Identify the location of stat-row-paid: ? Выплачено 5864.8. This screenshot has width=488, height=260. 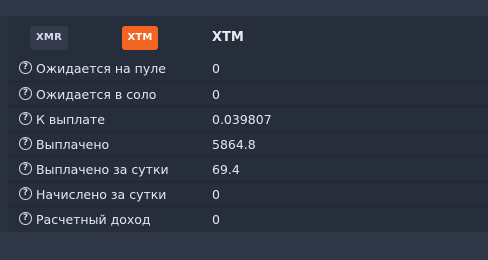
(248, 143).